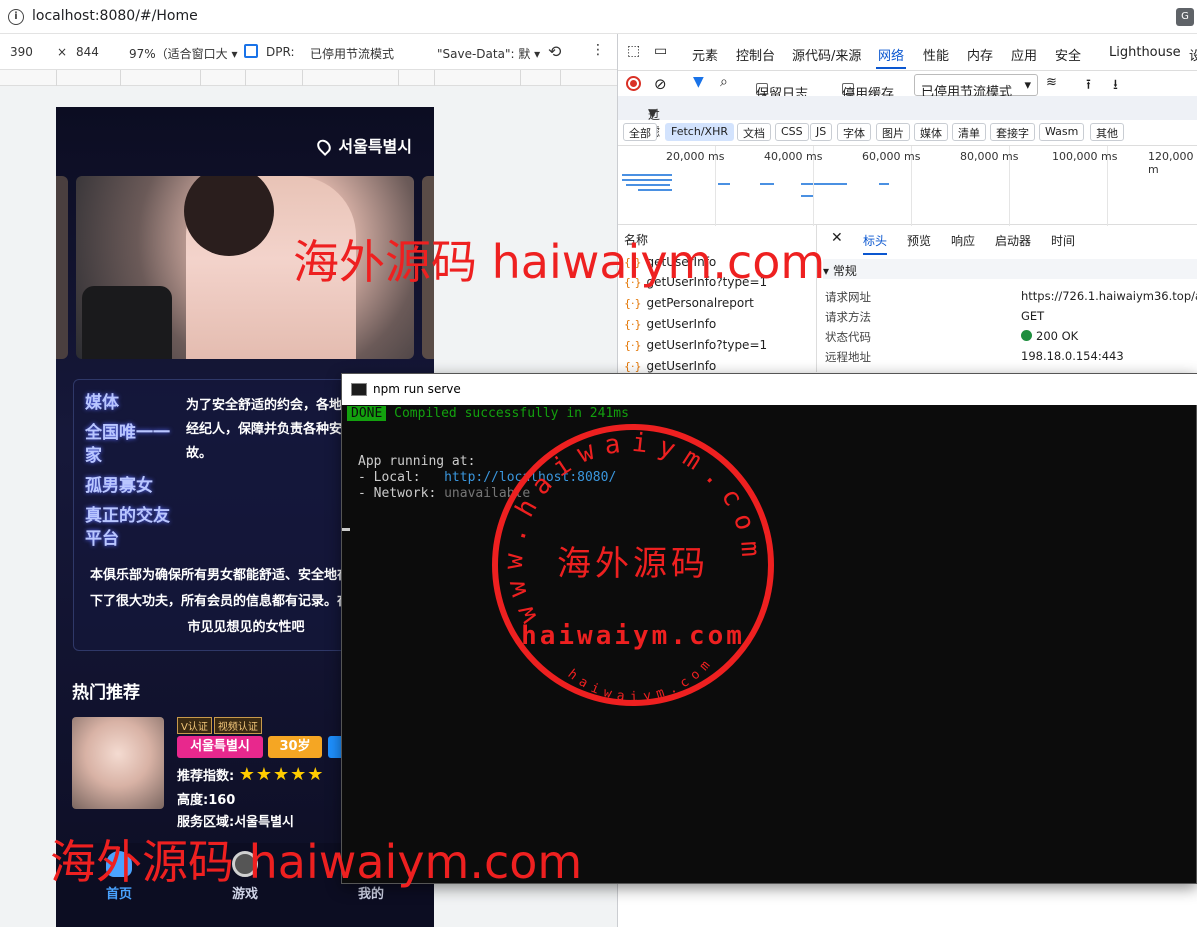  What do you see at coordinates (893, 132) in the screenshot?
I see `type-img: 图片` at bounding box center [893, 132].